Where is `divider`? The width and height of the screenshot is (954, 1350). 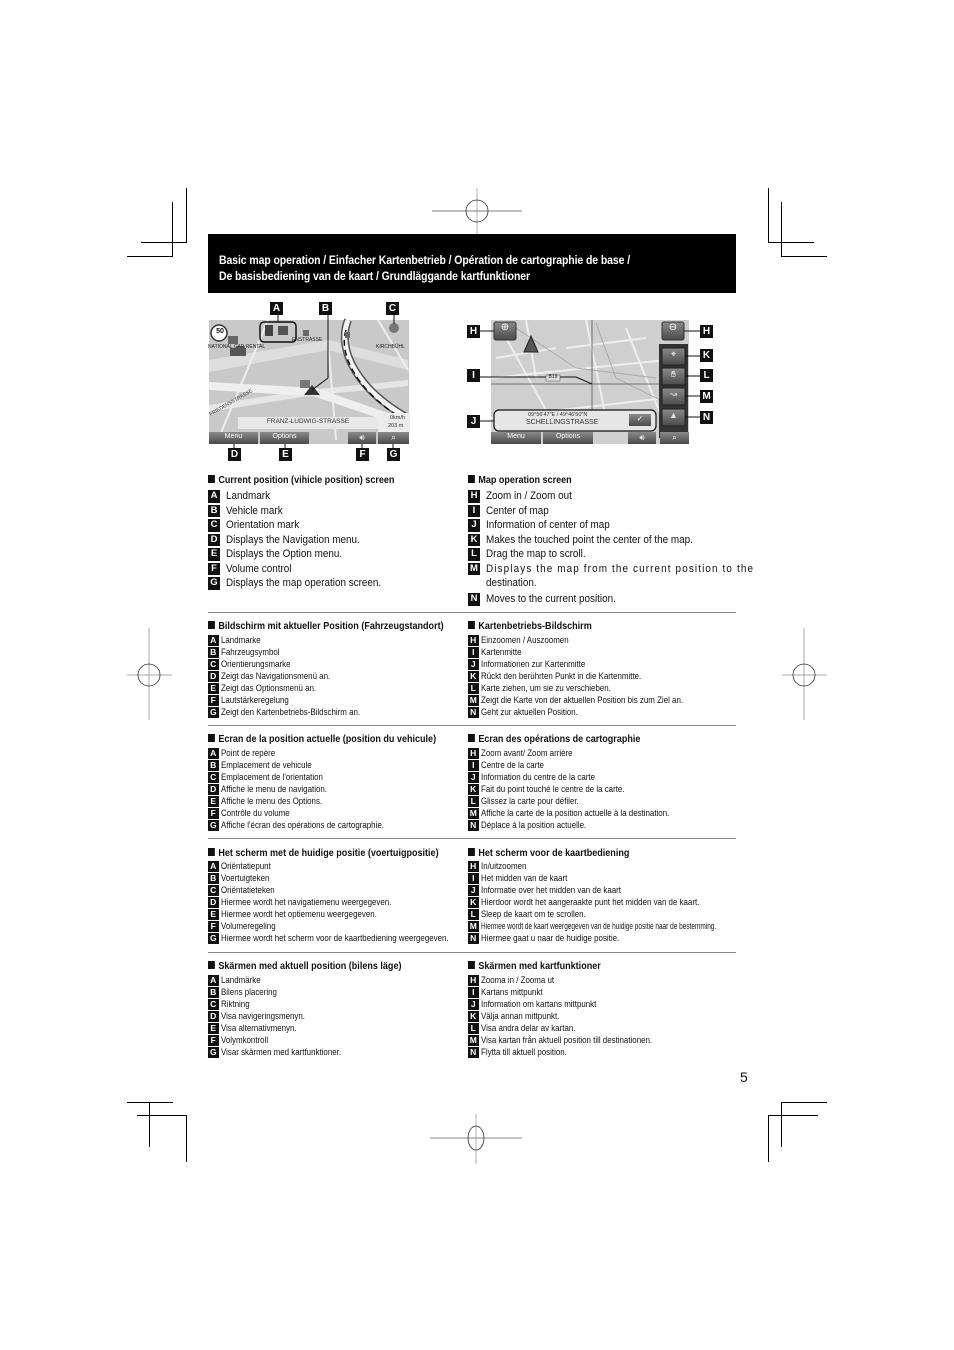 divider is located at coordinates (472, 952).